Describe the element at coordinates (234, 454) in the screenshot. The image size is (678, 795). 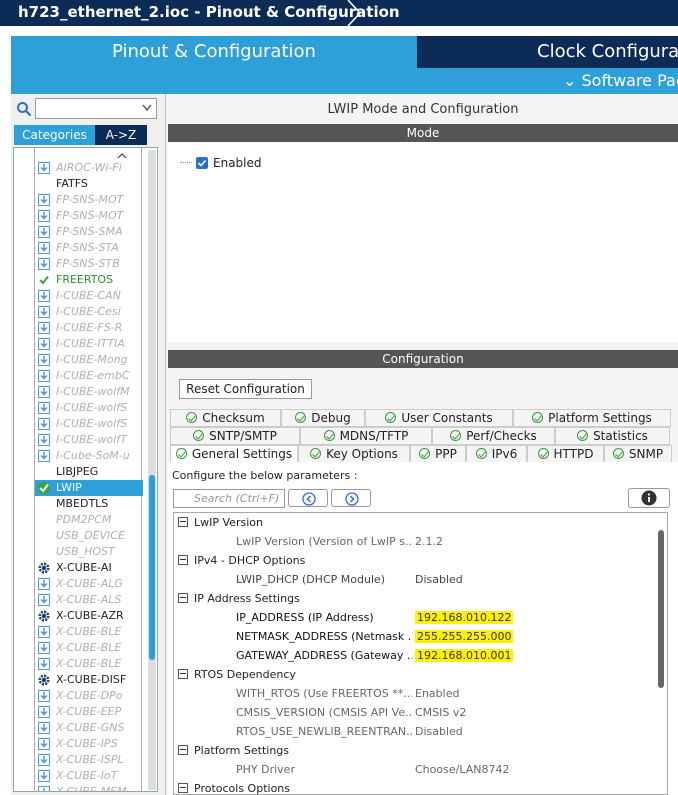
I see `config-tab: General Settings` at that location.